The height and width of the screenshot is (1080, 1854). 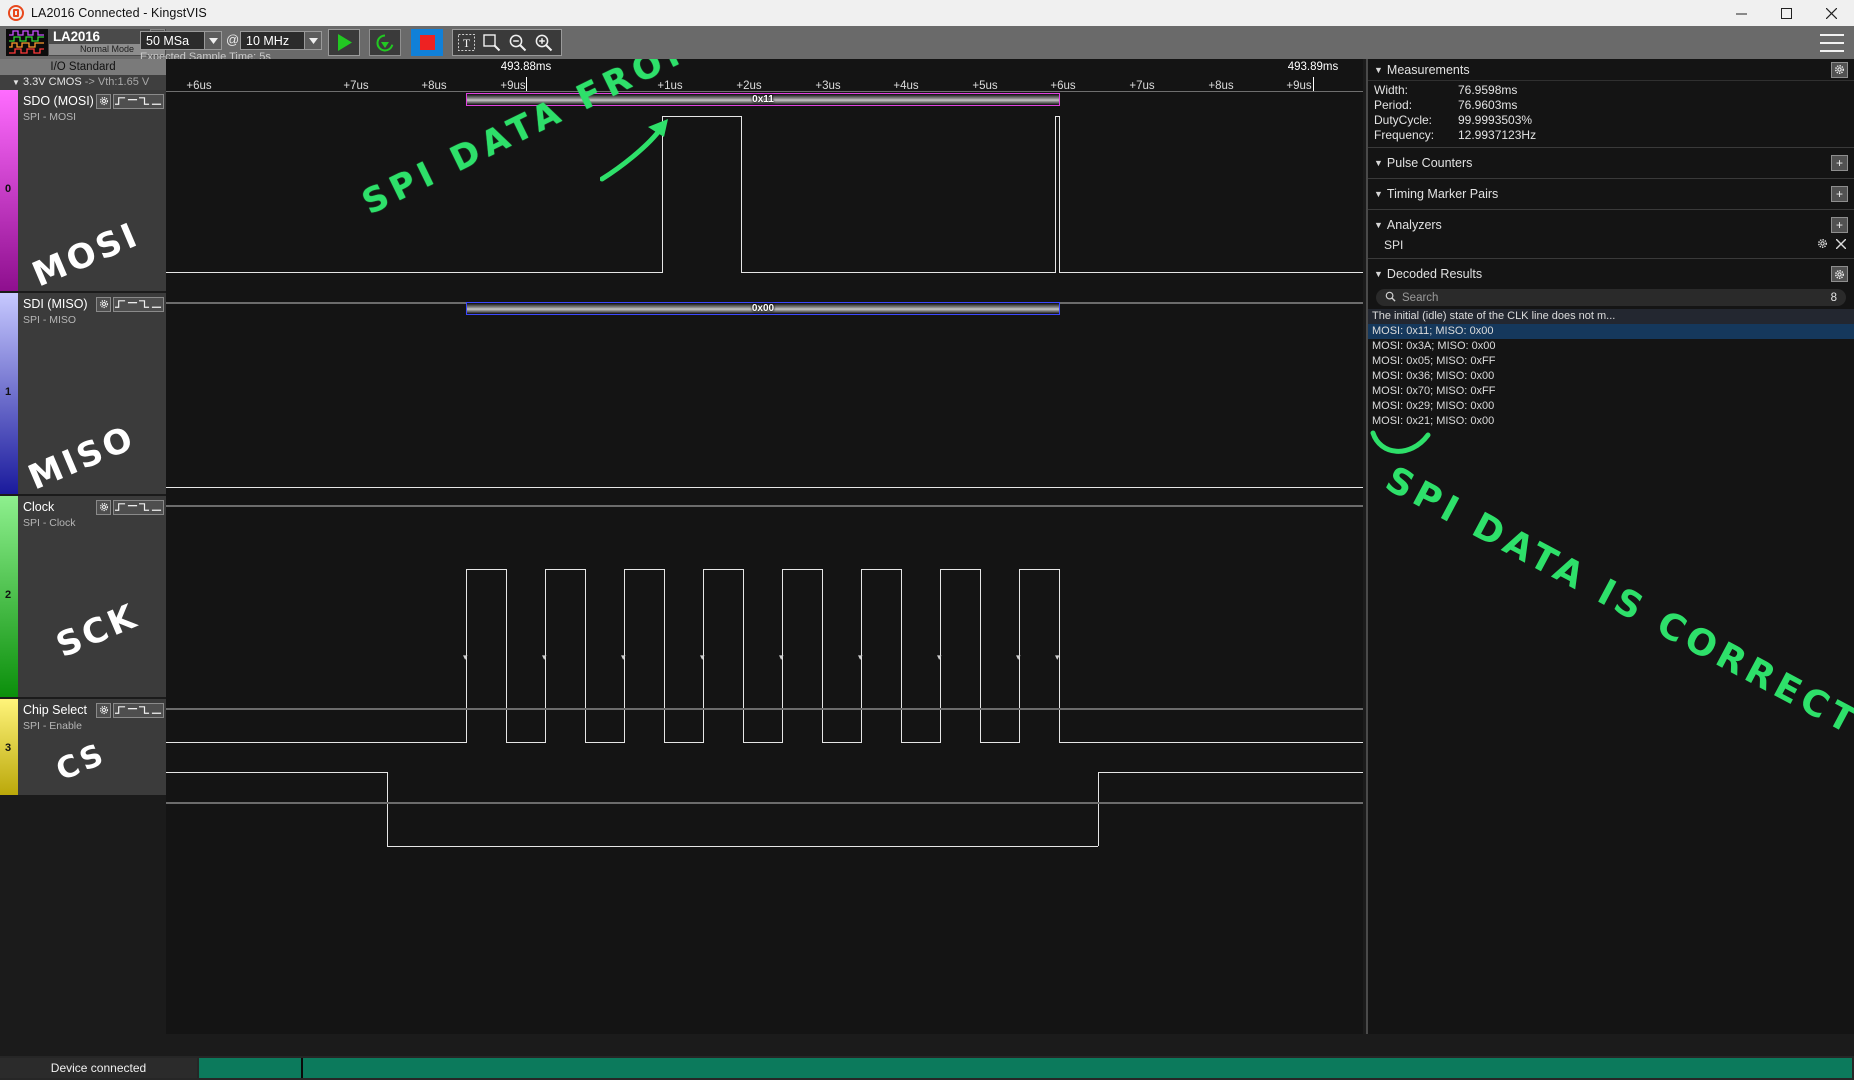 What do you see at coordinates (8, 392) in the screenshot?
I see `channel-index-1: 1` at bounding box center [8, 392].